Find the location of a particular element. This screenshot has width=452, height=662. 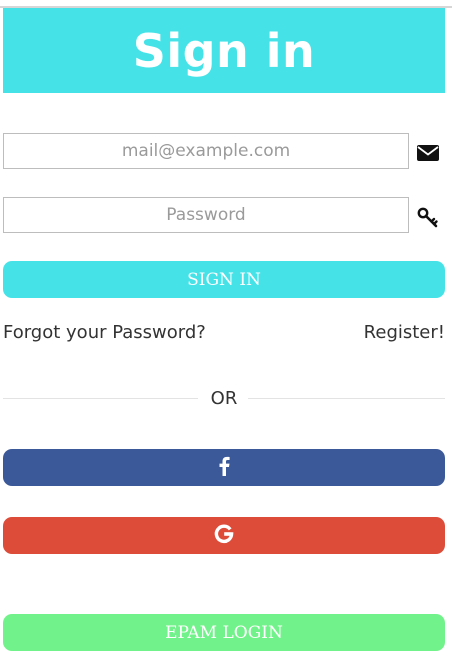

divider-line-right is located at coordinates (346, 398).